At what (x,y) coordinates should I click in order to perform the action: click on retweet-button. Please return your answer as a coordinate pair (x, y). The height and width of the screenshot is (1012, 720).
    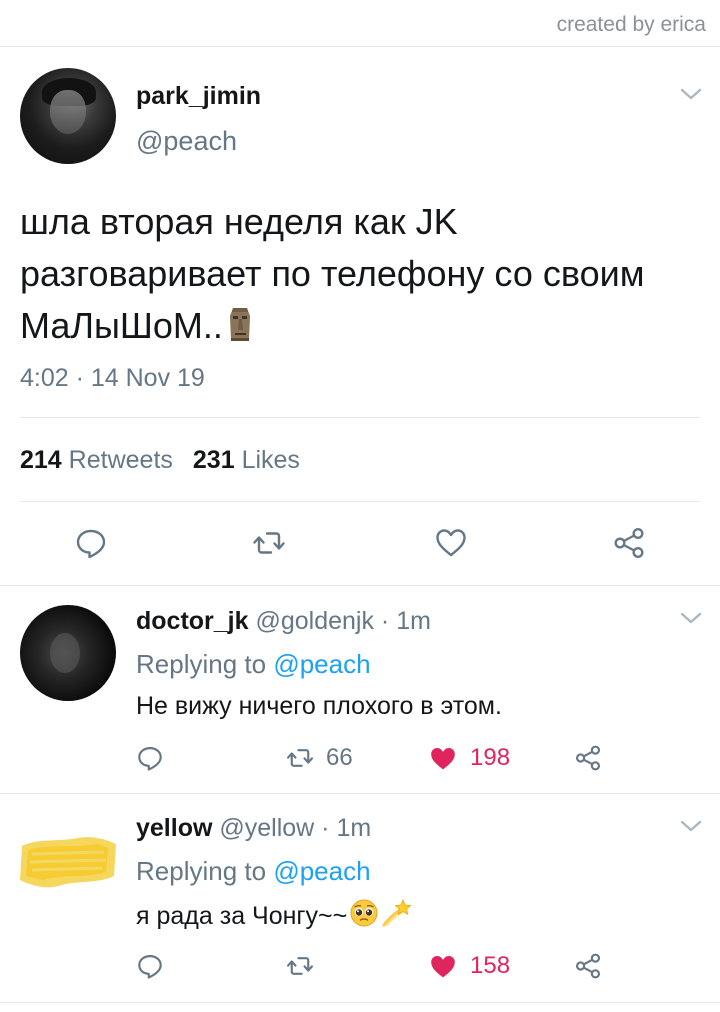
    Looking at the image, I should click on (306, 966).